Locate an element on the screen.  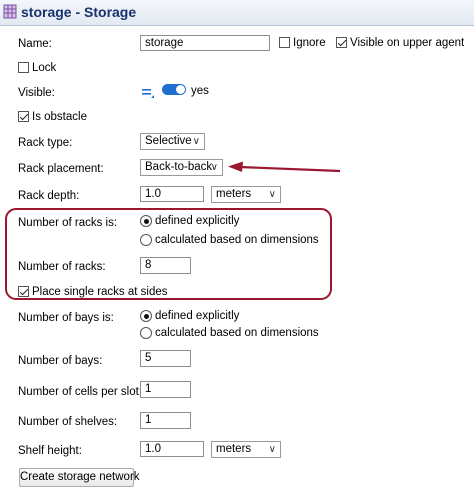
rack-depth-label: Rack depth: is located at coordinates (49, 196).